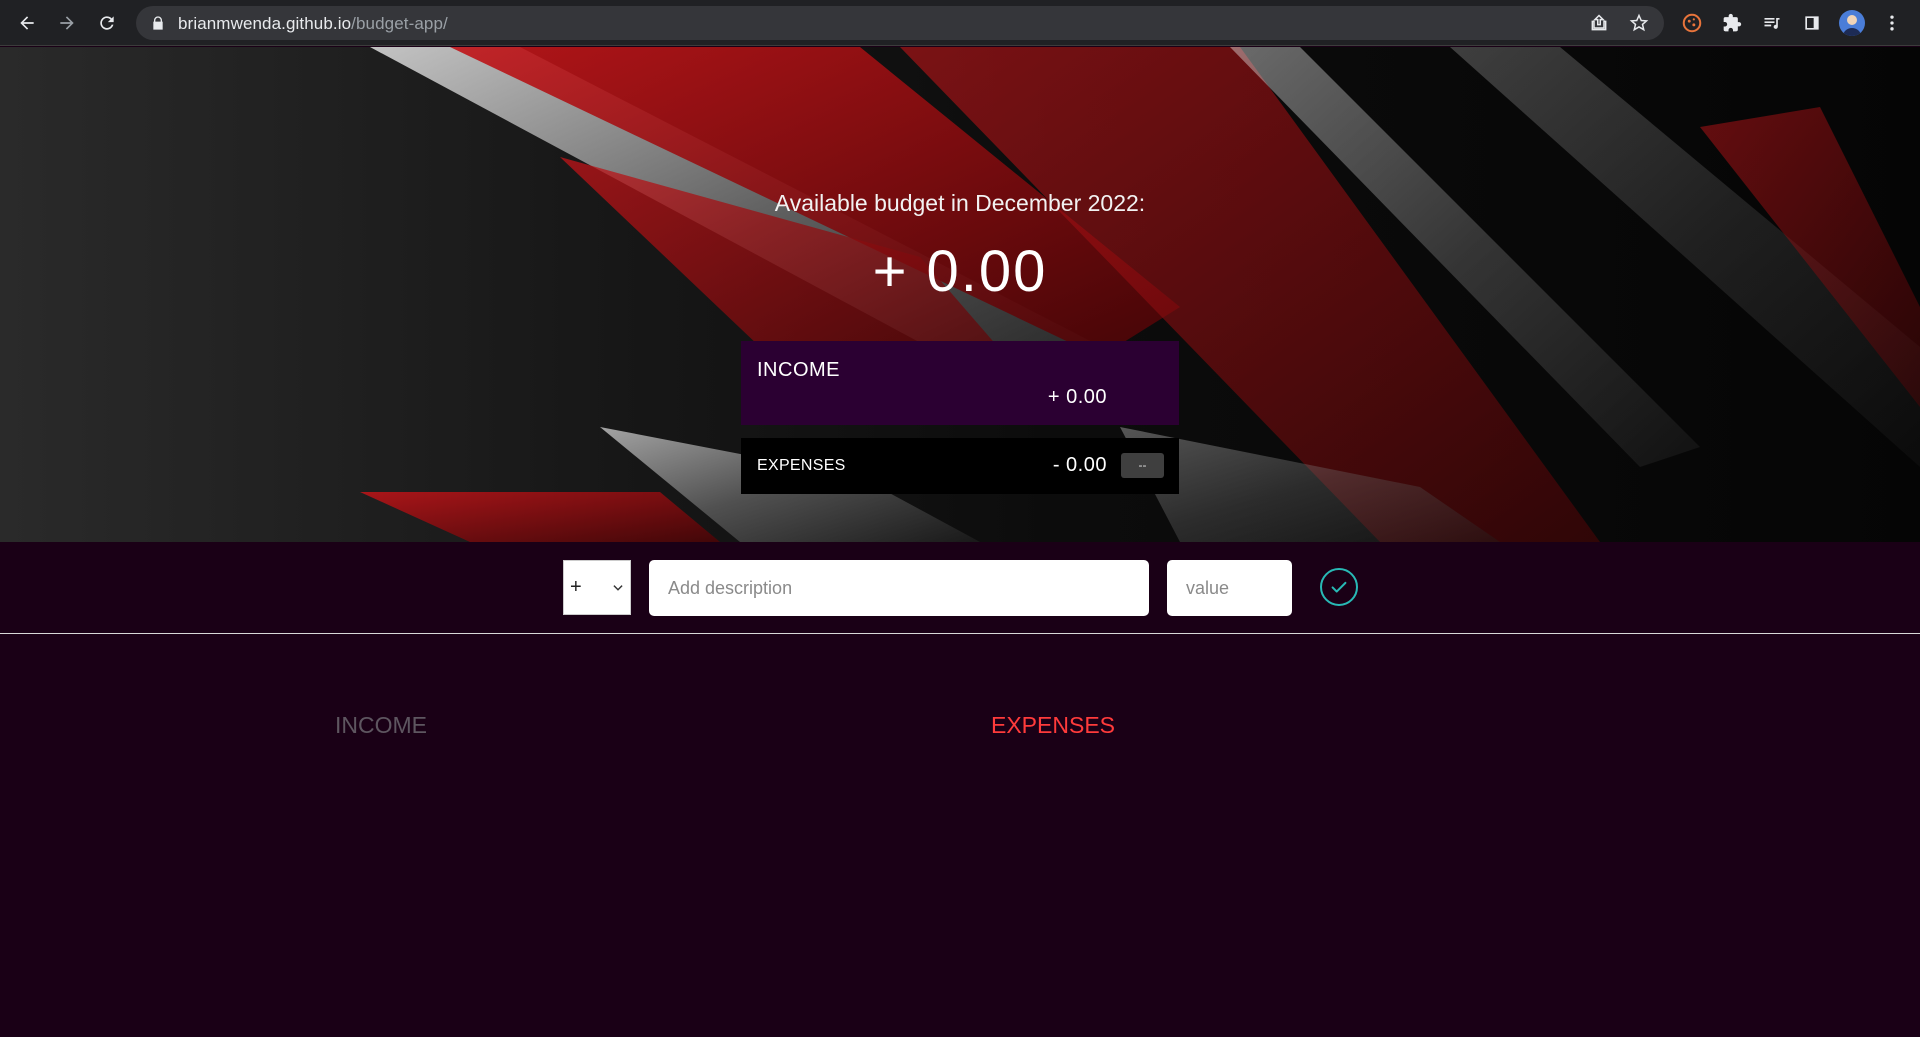 The image size is (1920, 1037). Describe the element at coordinates (597, 587) in the screenshot. I see `type-select: +` at that location.